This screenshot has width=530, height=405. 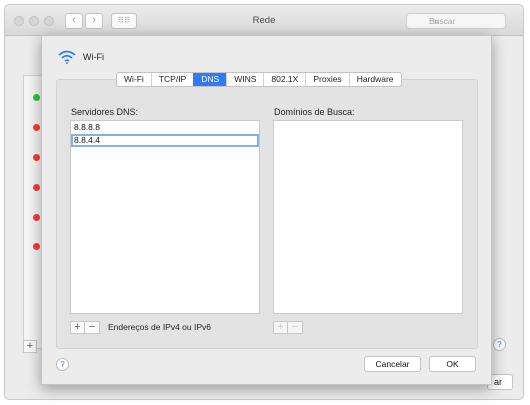 I want to click on wifi-icon, so click(x=67, y=57).